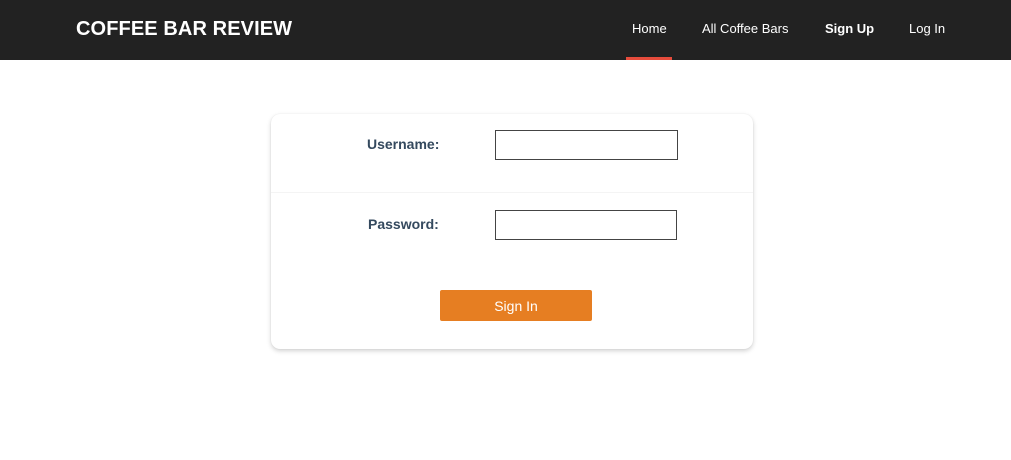  What do you see at coordinates (586, 225) in the screenshot?
I see `password-input` at bounding box center [586, 225].